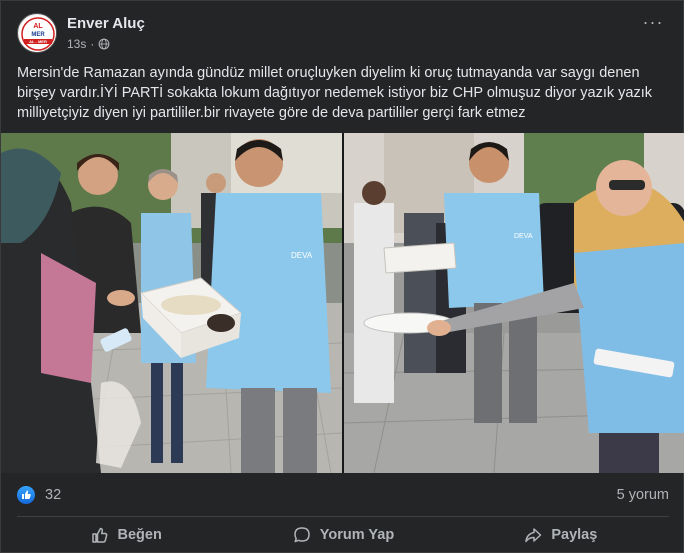  I want to click on post-author: Enver Aluç, so click(106, 23).